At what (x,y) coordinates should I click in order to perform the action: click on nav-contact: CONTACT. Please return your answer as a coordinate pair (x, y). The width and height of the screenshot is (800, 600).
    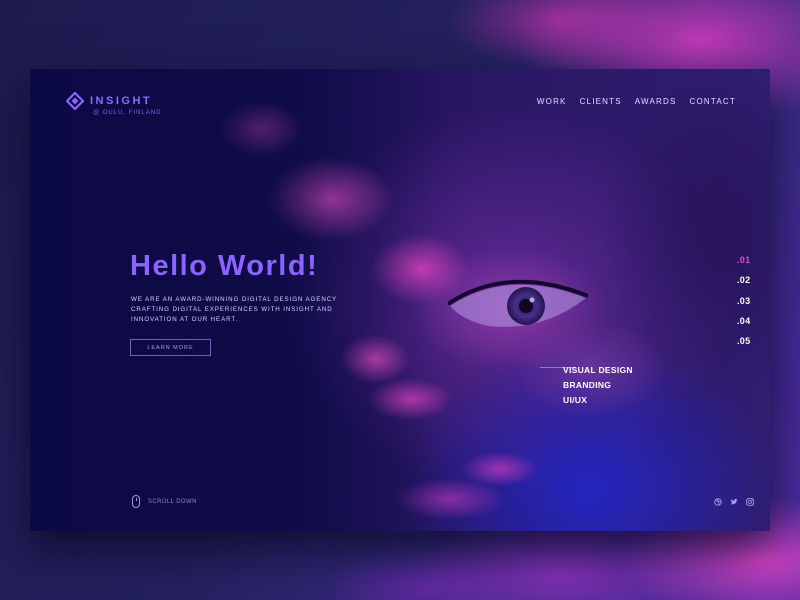
    Looking at the image, I should click on (713, 101).